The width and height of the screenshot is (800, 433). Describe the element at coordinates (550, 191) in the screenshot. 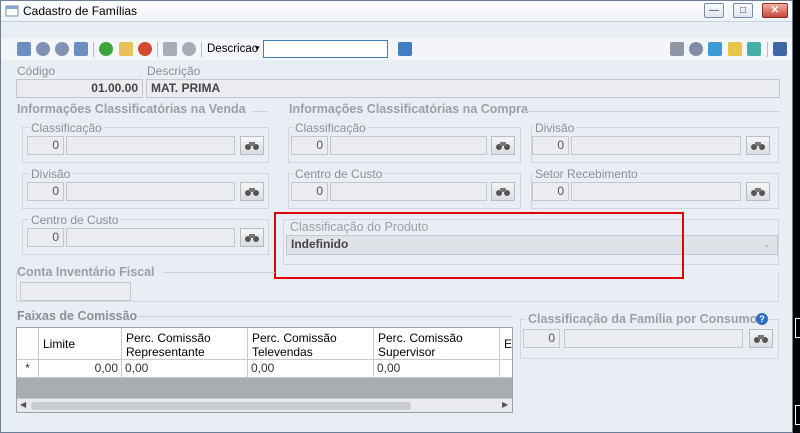

I see `compra-setor-code: 0` at that location.